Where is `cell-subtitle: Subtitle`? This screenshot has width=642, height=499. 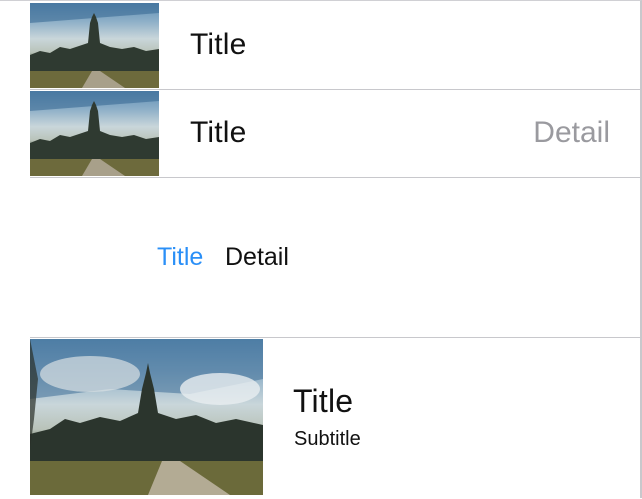
cell-subtitle: Subtitle is located at coordinates (327, 439).